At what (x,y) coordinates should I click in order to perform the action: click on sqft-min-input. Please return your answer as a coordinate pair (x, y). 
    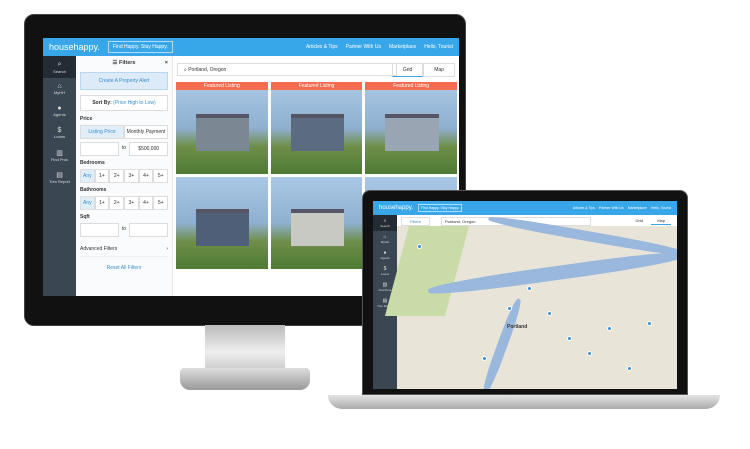
    Looking at the image, I should click on (99, 230).